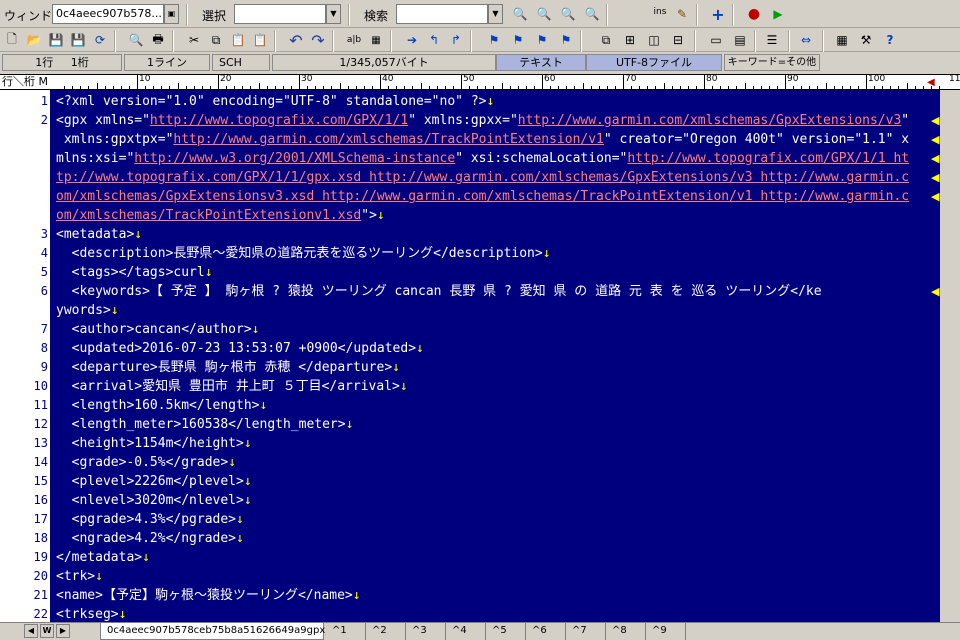  I want to click on code-line: <height>1154m</height>↓, so click(494, 443).